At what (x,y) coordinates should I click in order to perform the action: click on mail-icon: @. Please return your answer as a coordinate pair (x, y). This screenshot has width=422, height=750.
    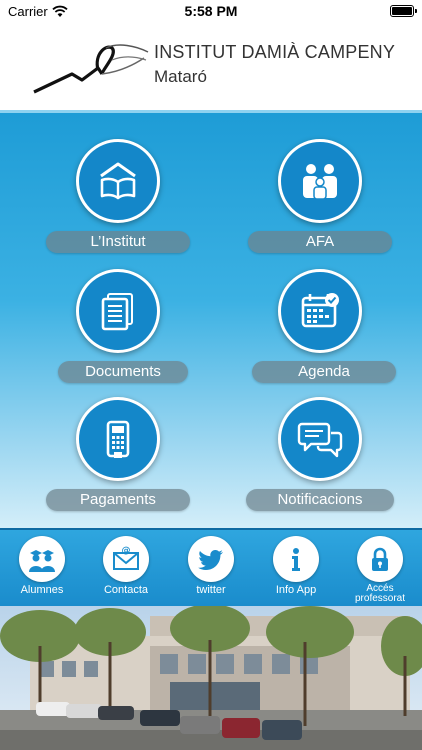
    Looking at the image, I should click on (126, 559).